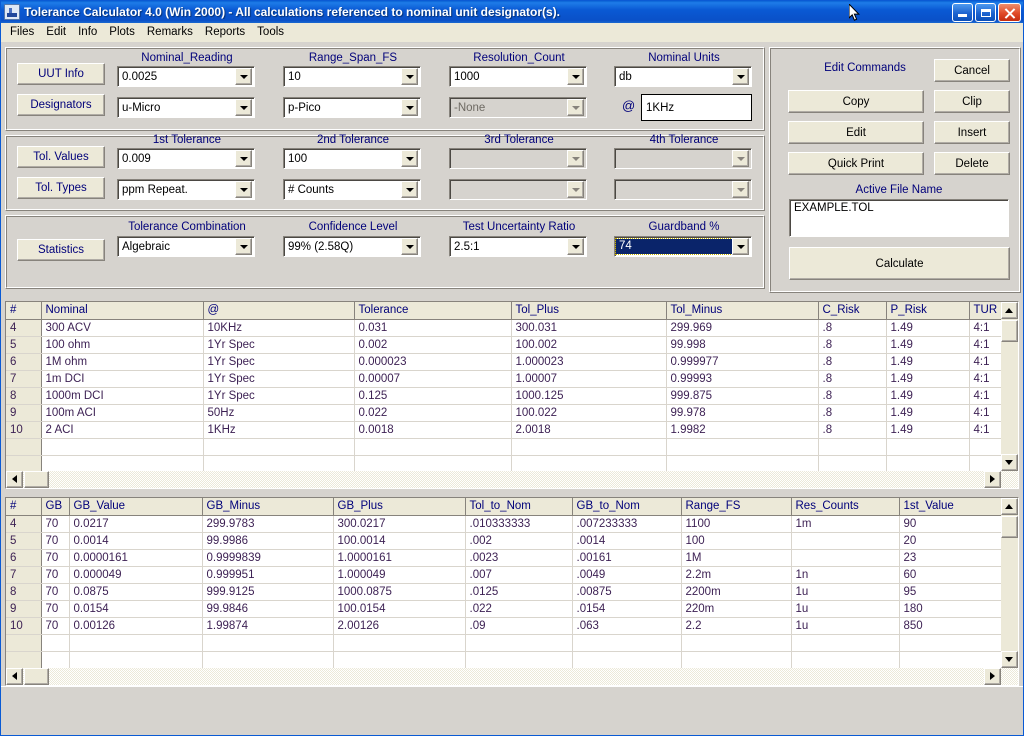 Image resolution: width=1024 pixels, height=736 pixels. What do you see at coordinates (519, 541) in the screenshot?
I see `table-cell: .002` at bounding box center [519, 541].